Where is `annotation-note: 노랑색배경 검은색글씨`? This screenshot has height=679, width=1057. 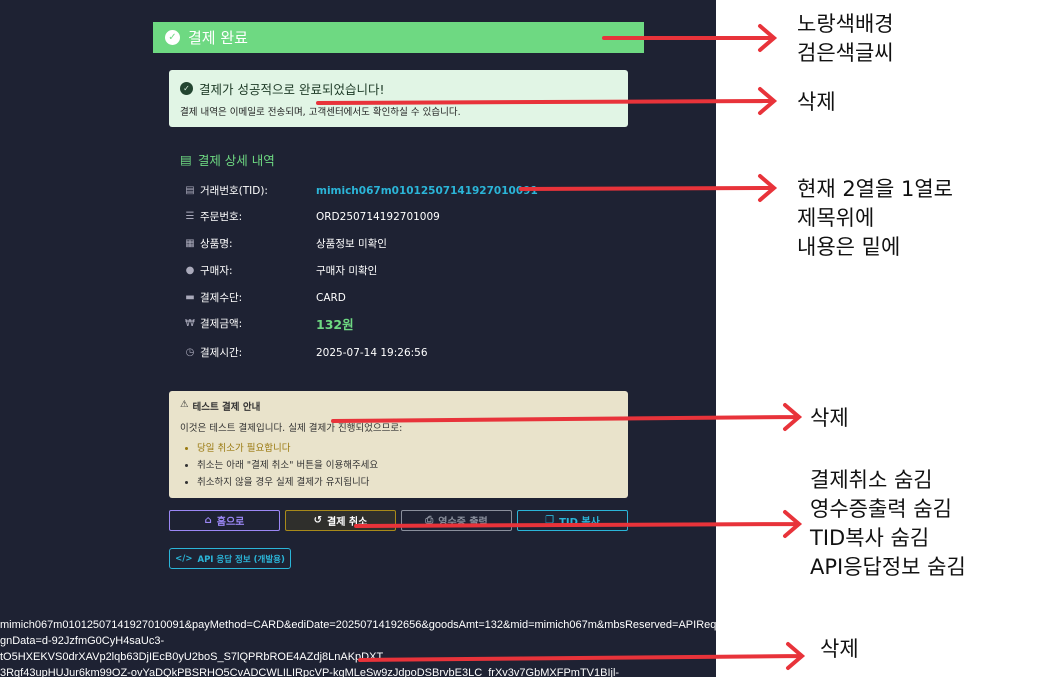 annotation-note: 노랑색배경 검은색글씨 is located at coordinates (845, 38).